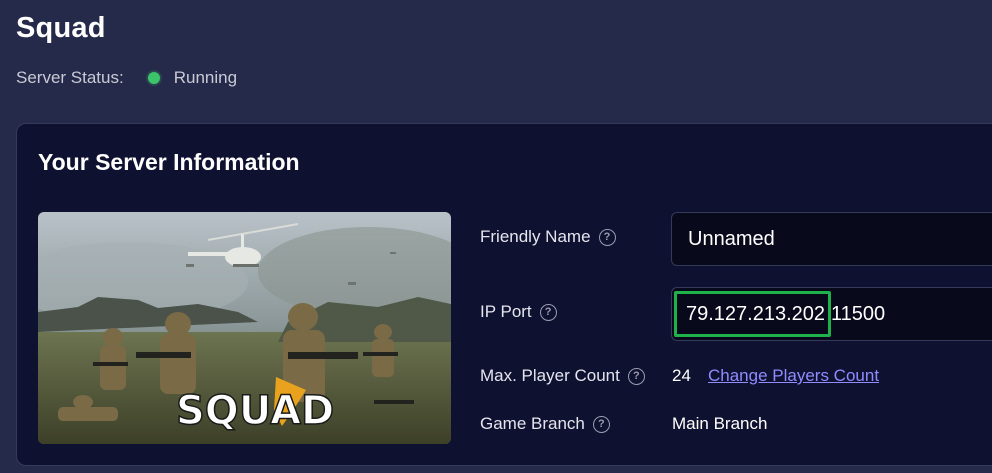 The width and height of the screenshot is (992, 473). Describe the element at coordinates (831, 239) in the screenshot. I see `friendly-name-field: Unnamed` at that location.